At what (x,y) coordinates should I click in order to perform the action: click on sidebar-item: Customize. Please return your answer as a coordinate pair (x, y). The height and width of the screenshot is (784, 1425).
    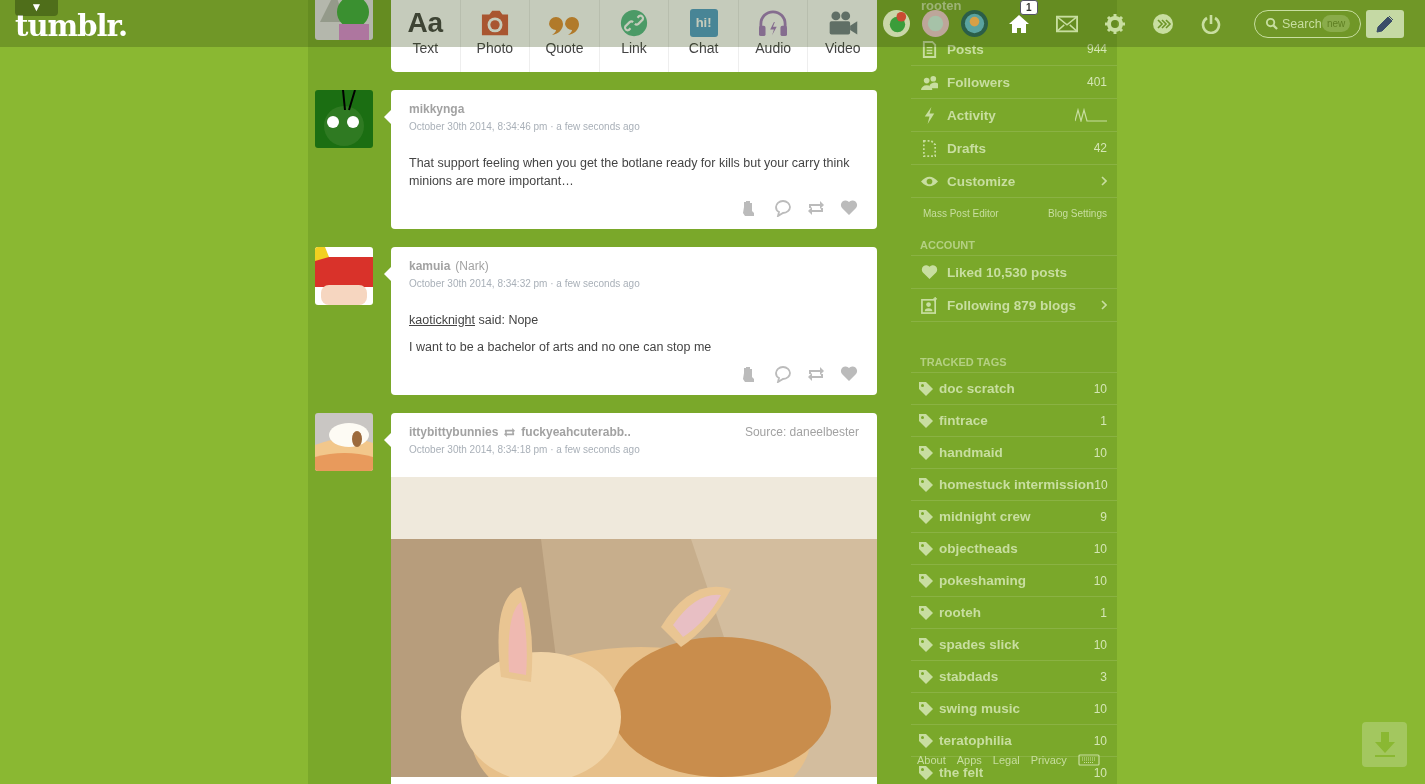
    Looking at the image, I should click on (981, 181).